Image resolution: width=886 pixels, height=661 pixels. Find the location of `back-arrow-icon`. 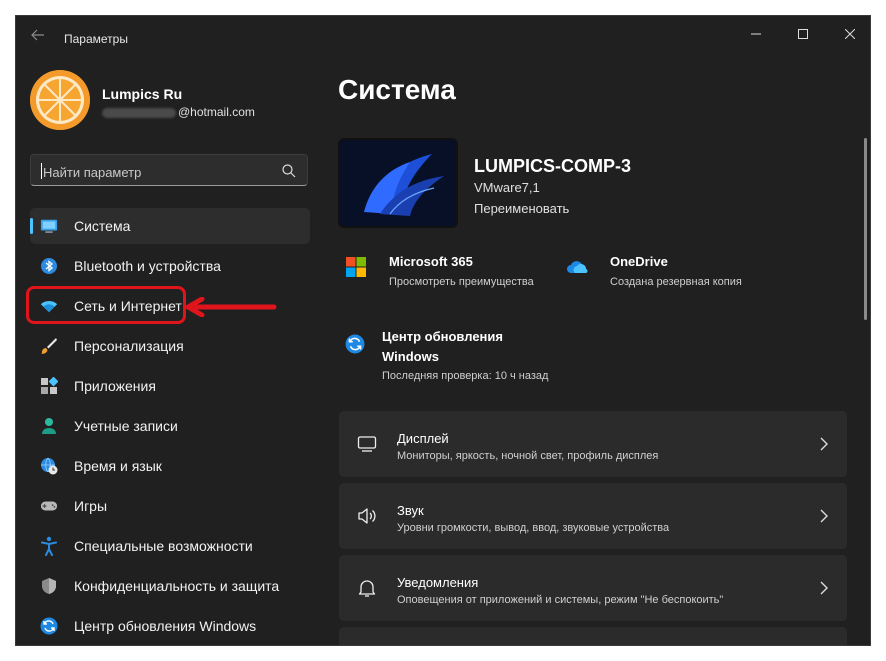

back-arrow-icon is located at coordinates (37, 35).